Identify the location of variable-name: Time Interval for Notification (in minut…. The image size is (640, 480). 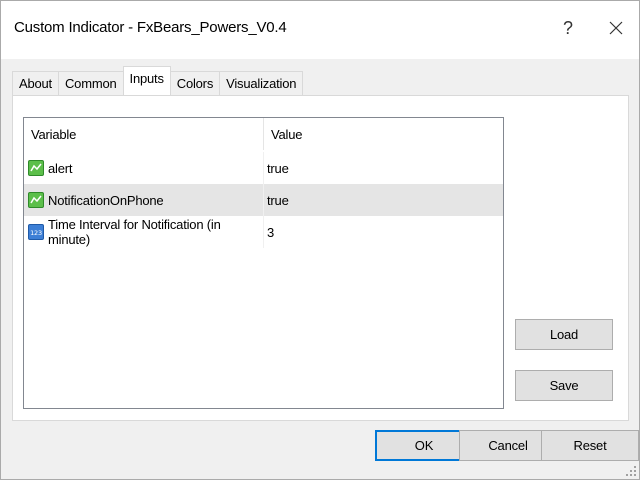
(134, 232).